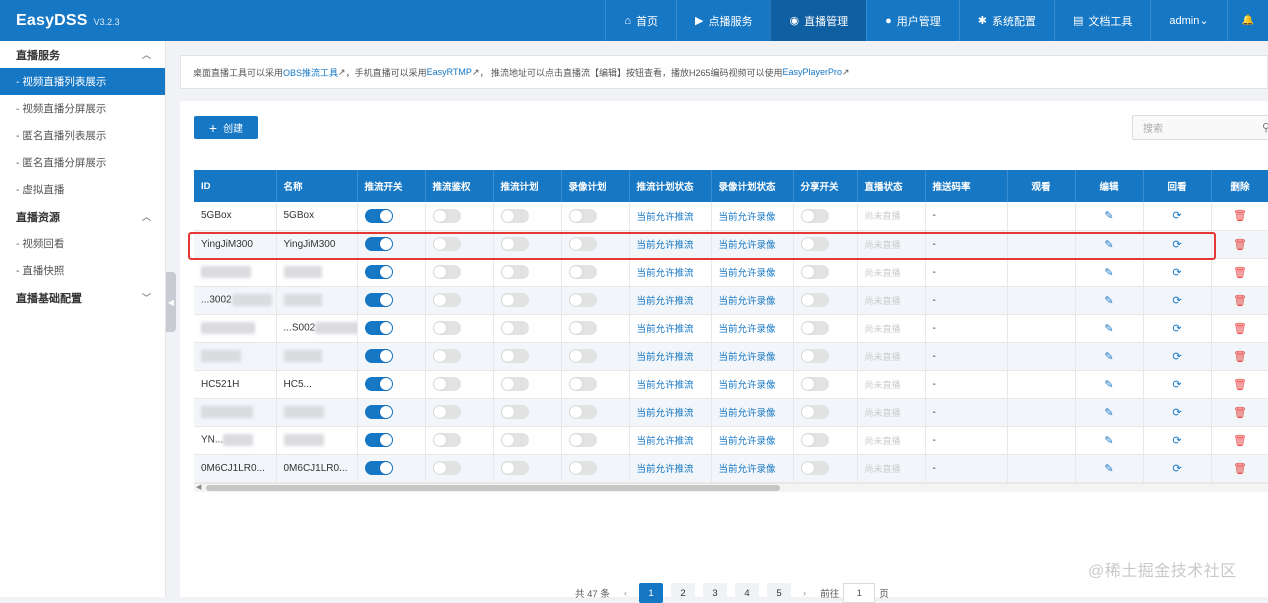 The height and width of the screenshot is (603, 1268). What do you see at coordinates (1265, 127) in the screenshot?
I see `search-icon: ⚲` at bounding box center [1265, 127].